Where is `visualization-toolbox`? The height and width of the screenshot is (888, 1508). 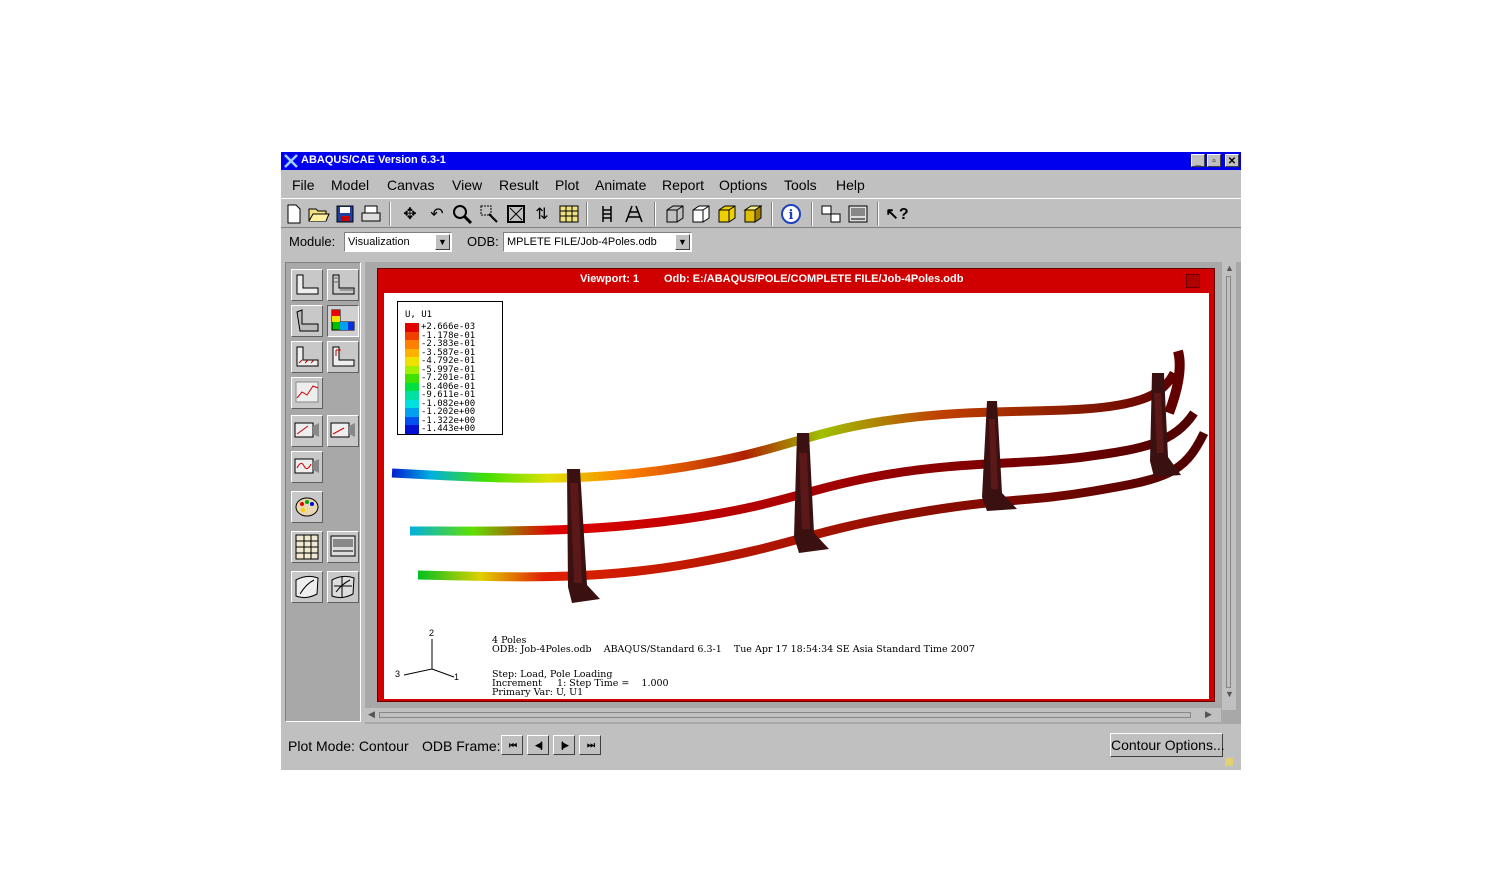 visualization-toolbox is located at coordinates (323, 492).